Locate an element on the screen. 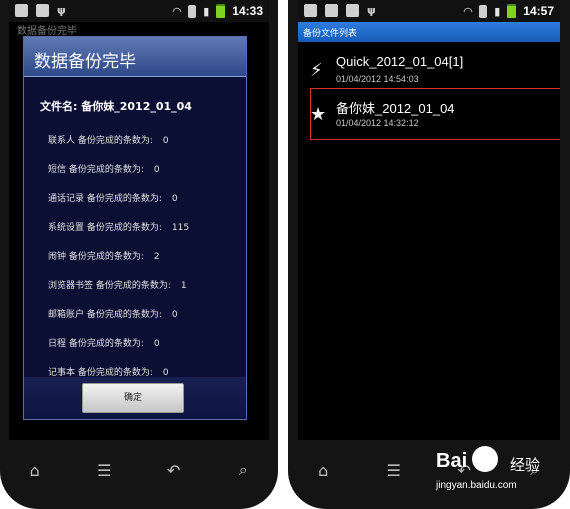 The height and width of the screenshot is (509, 570). lightning-icon: ⚡ is located at coordinates (316, 70).